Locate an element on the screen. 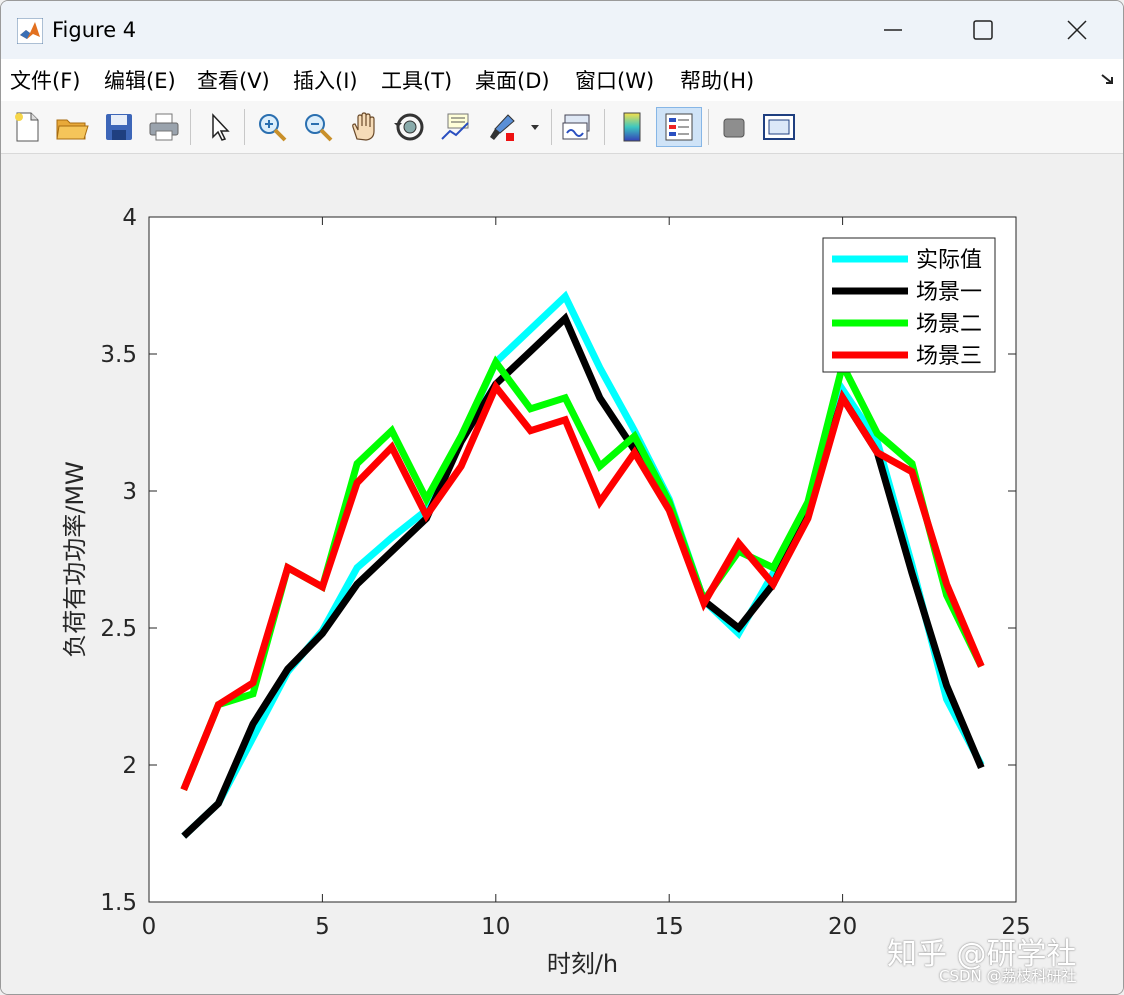  menu-file: 文件(F) is located at coordinates (45, 80).